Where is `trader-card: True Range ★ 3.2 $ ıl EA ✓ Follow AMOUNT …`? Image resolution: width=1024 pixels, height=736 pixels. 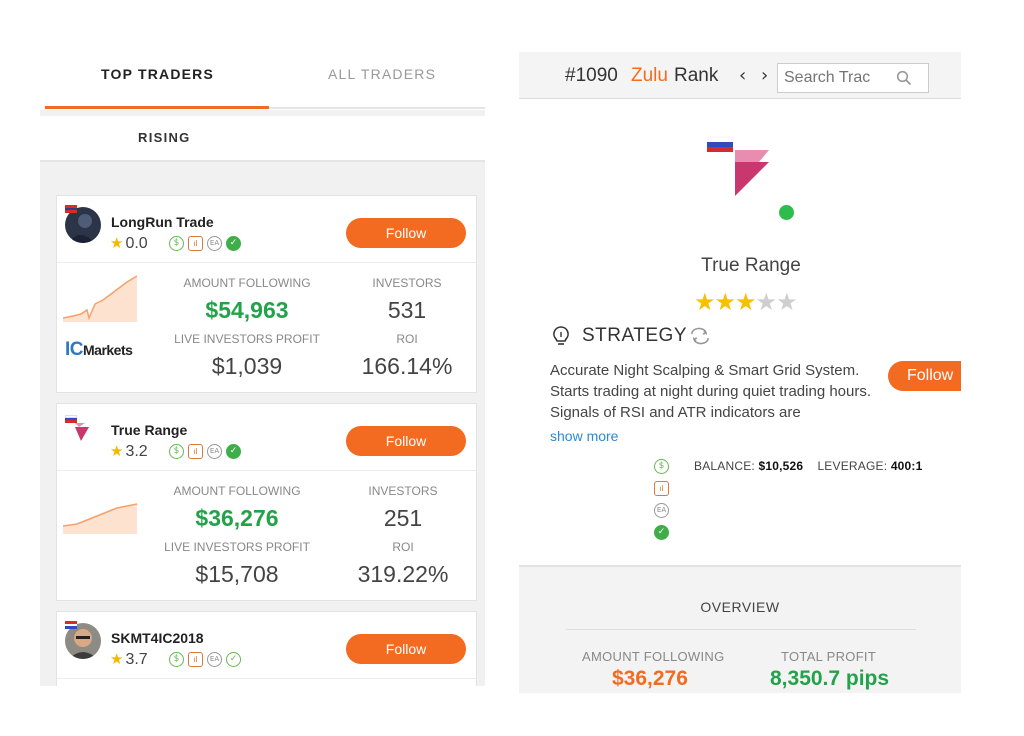 trader-card: True Range ★ 3.2 $ ıl EA ✓ Follow AMOUNT … is located at coordinates (266, 502).